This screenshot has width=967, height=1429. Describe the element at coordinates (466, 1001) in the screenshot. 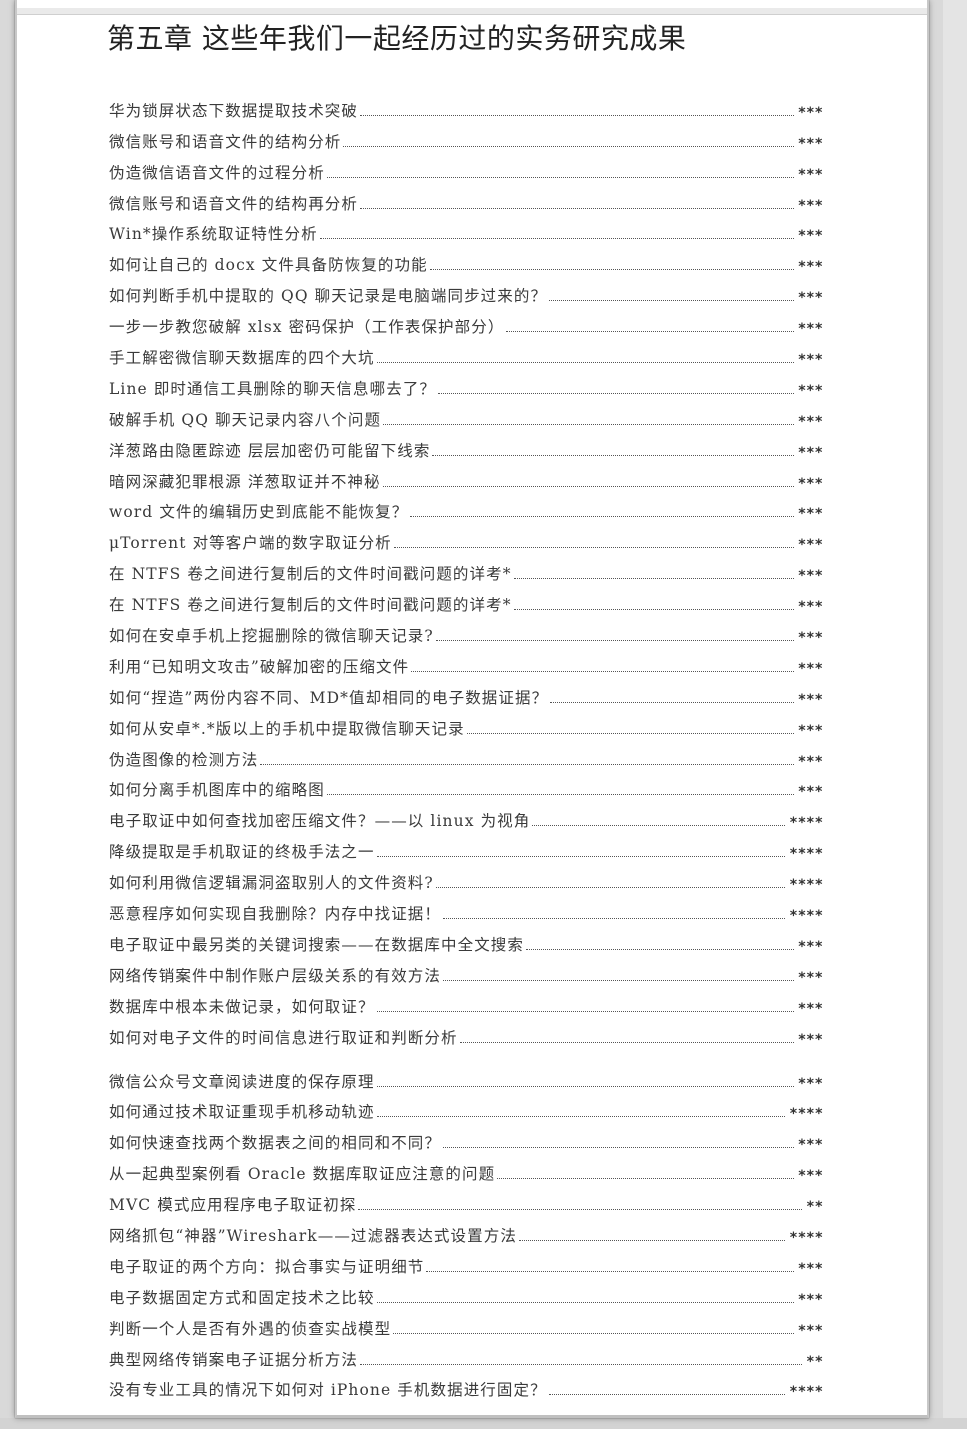

I see `toc-entry: 数据库中根本未做记录，如何取证？ ***` at that location.